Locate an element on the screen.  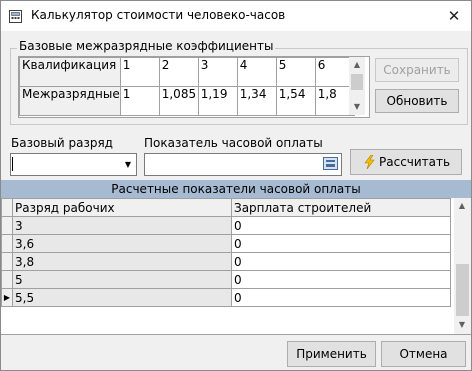
cell-qualification-2: 2 is located at coordinates (178, 72).